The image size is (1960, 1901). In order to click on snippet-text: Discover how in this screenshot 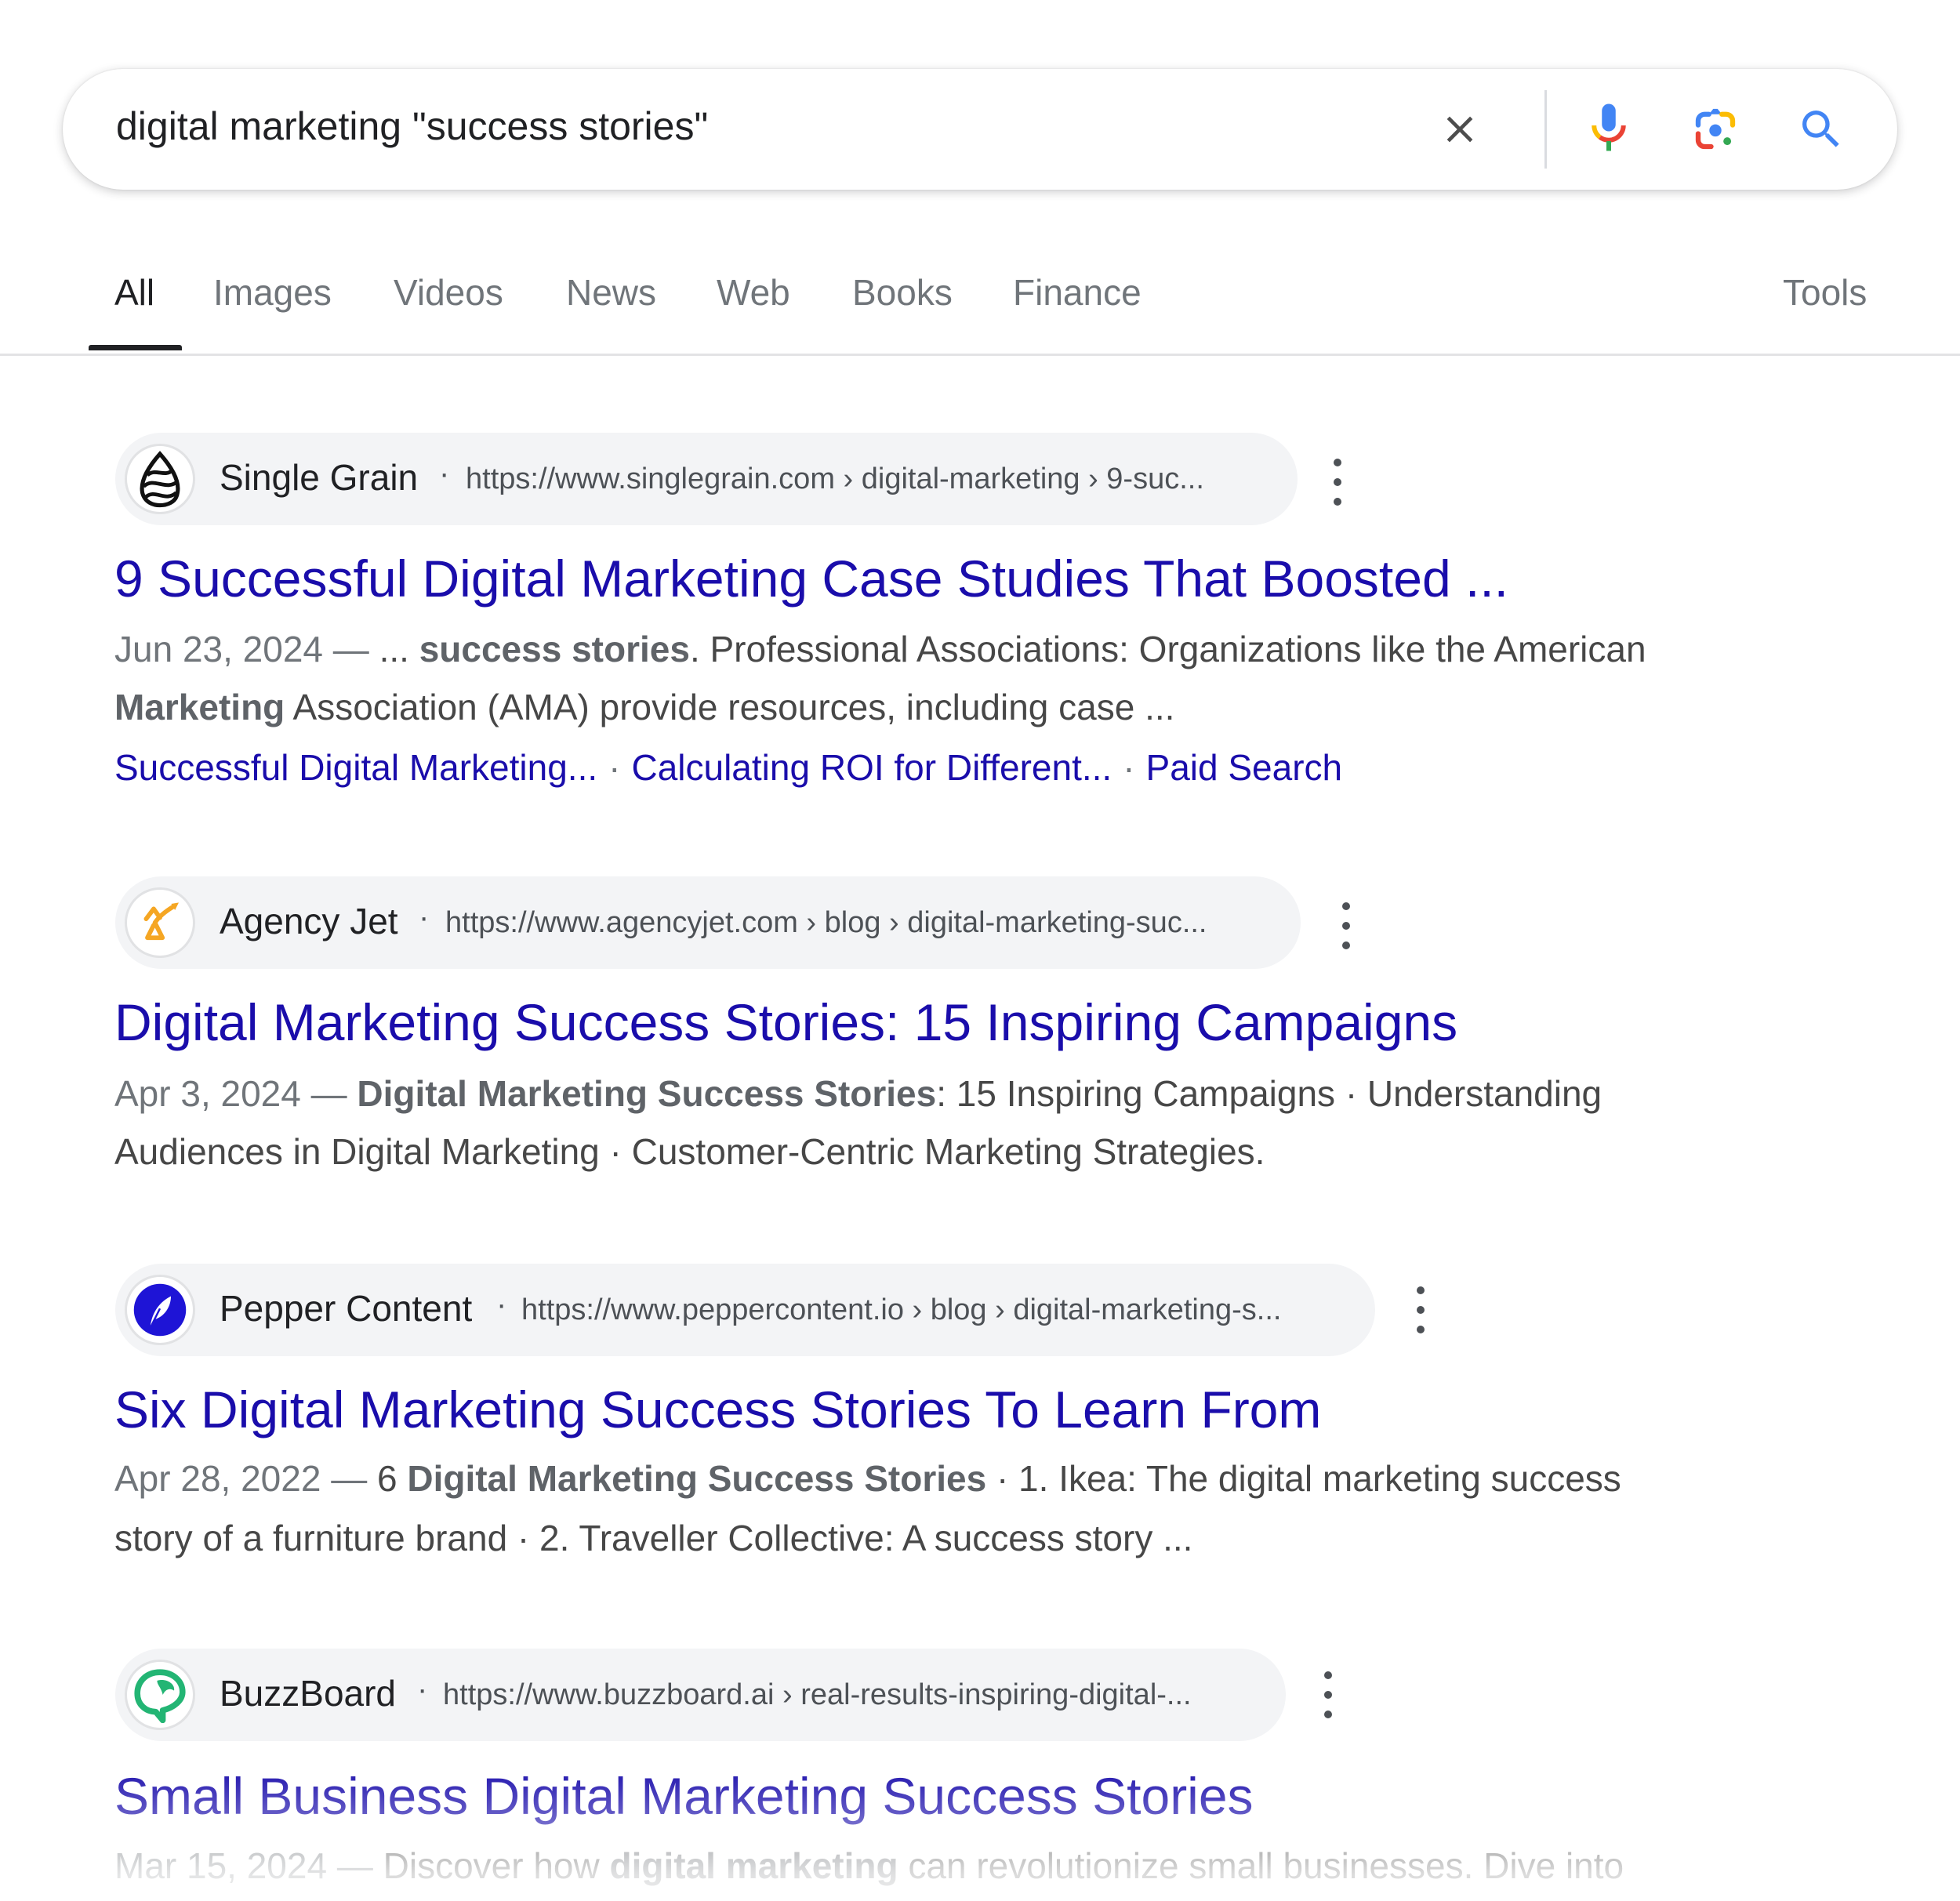, I will do `click(496, 1865)`.